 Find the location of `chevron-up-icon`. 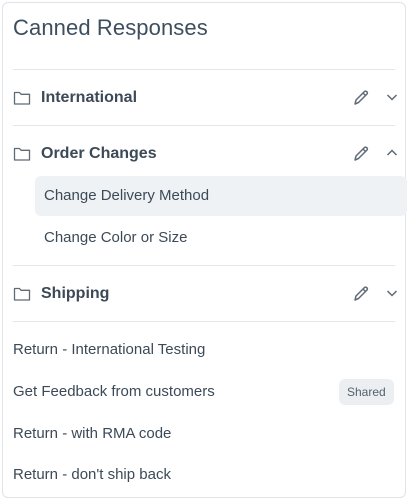

chevron-up-icon is located at coordinates (392, 153).